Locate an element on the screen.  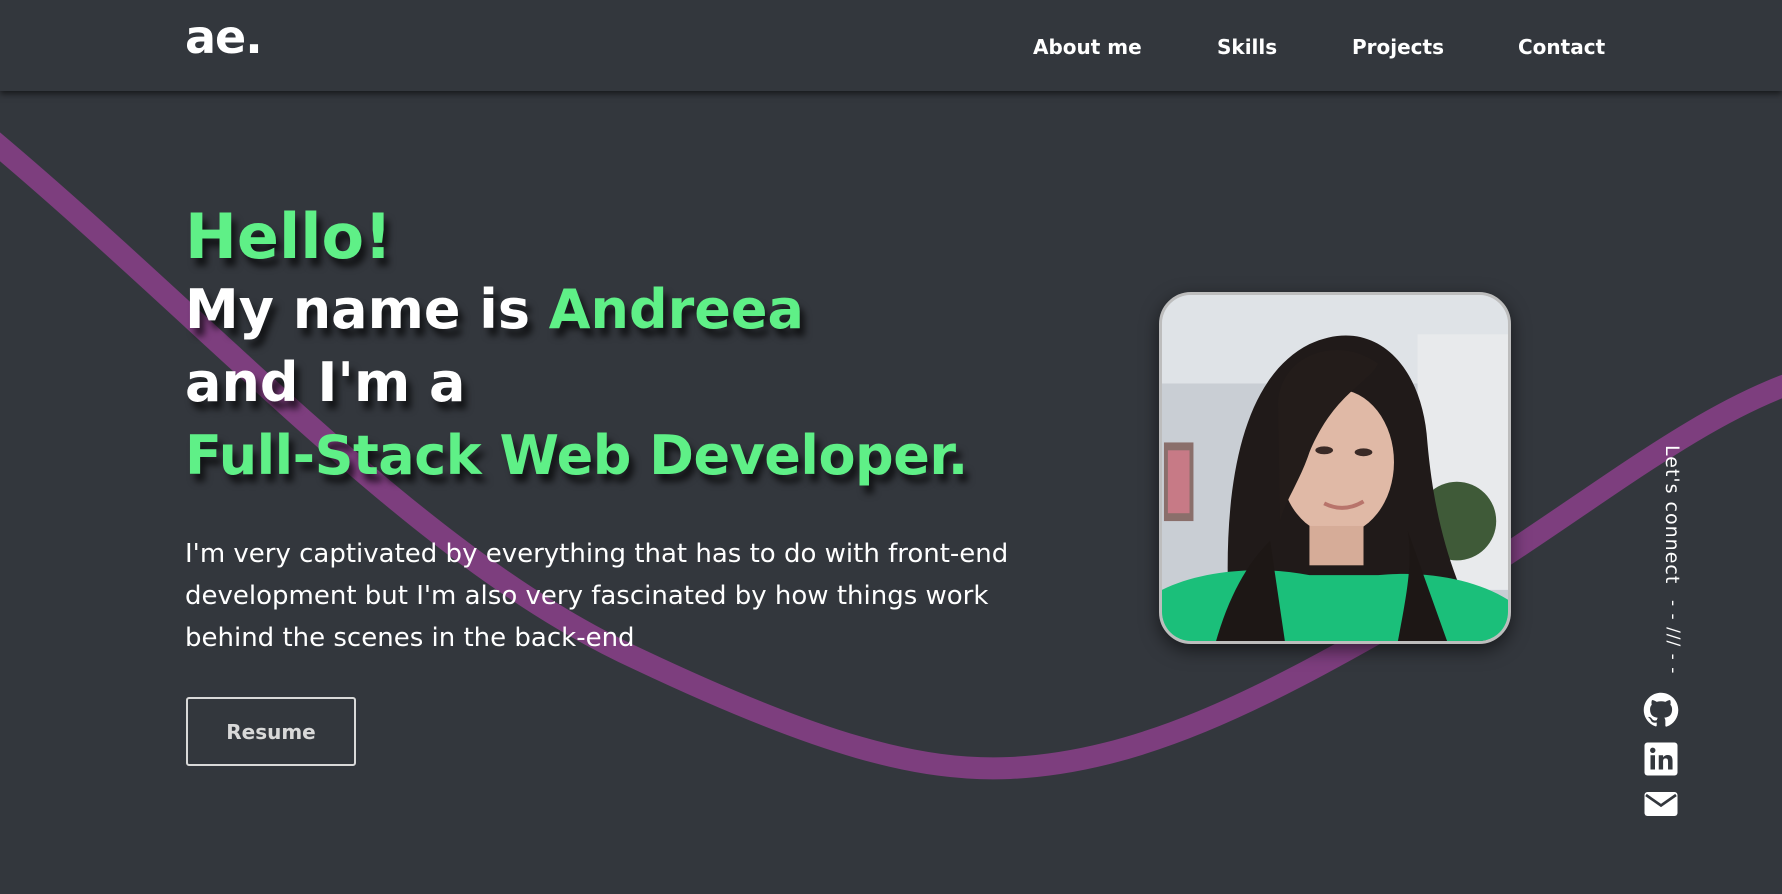
hero-name: Andreea is located at coordinates (676, 309).